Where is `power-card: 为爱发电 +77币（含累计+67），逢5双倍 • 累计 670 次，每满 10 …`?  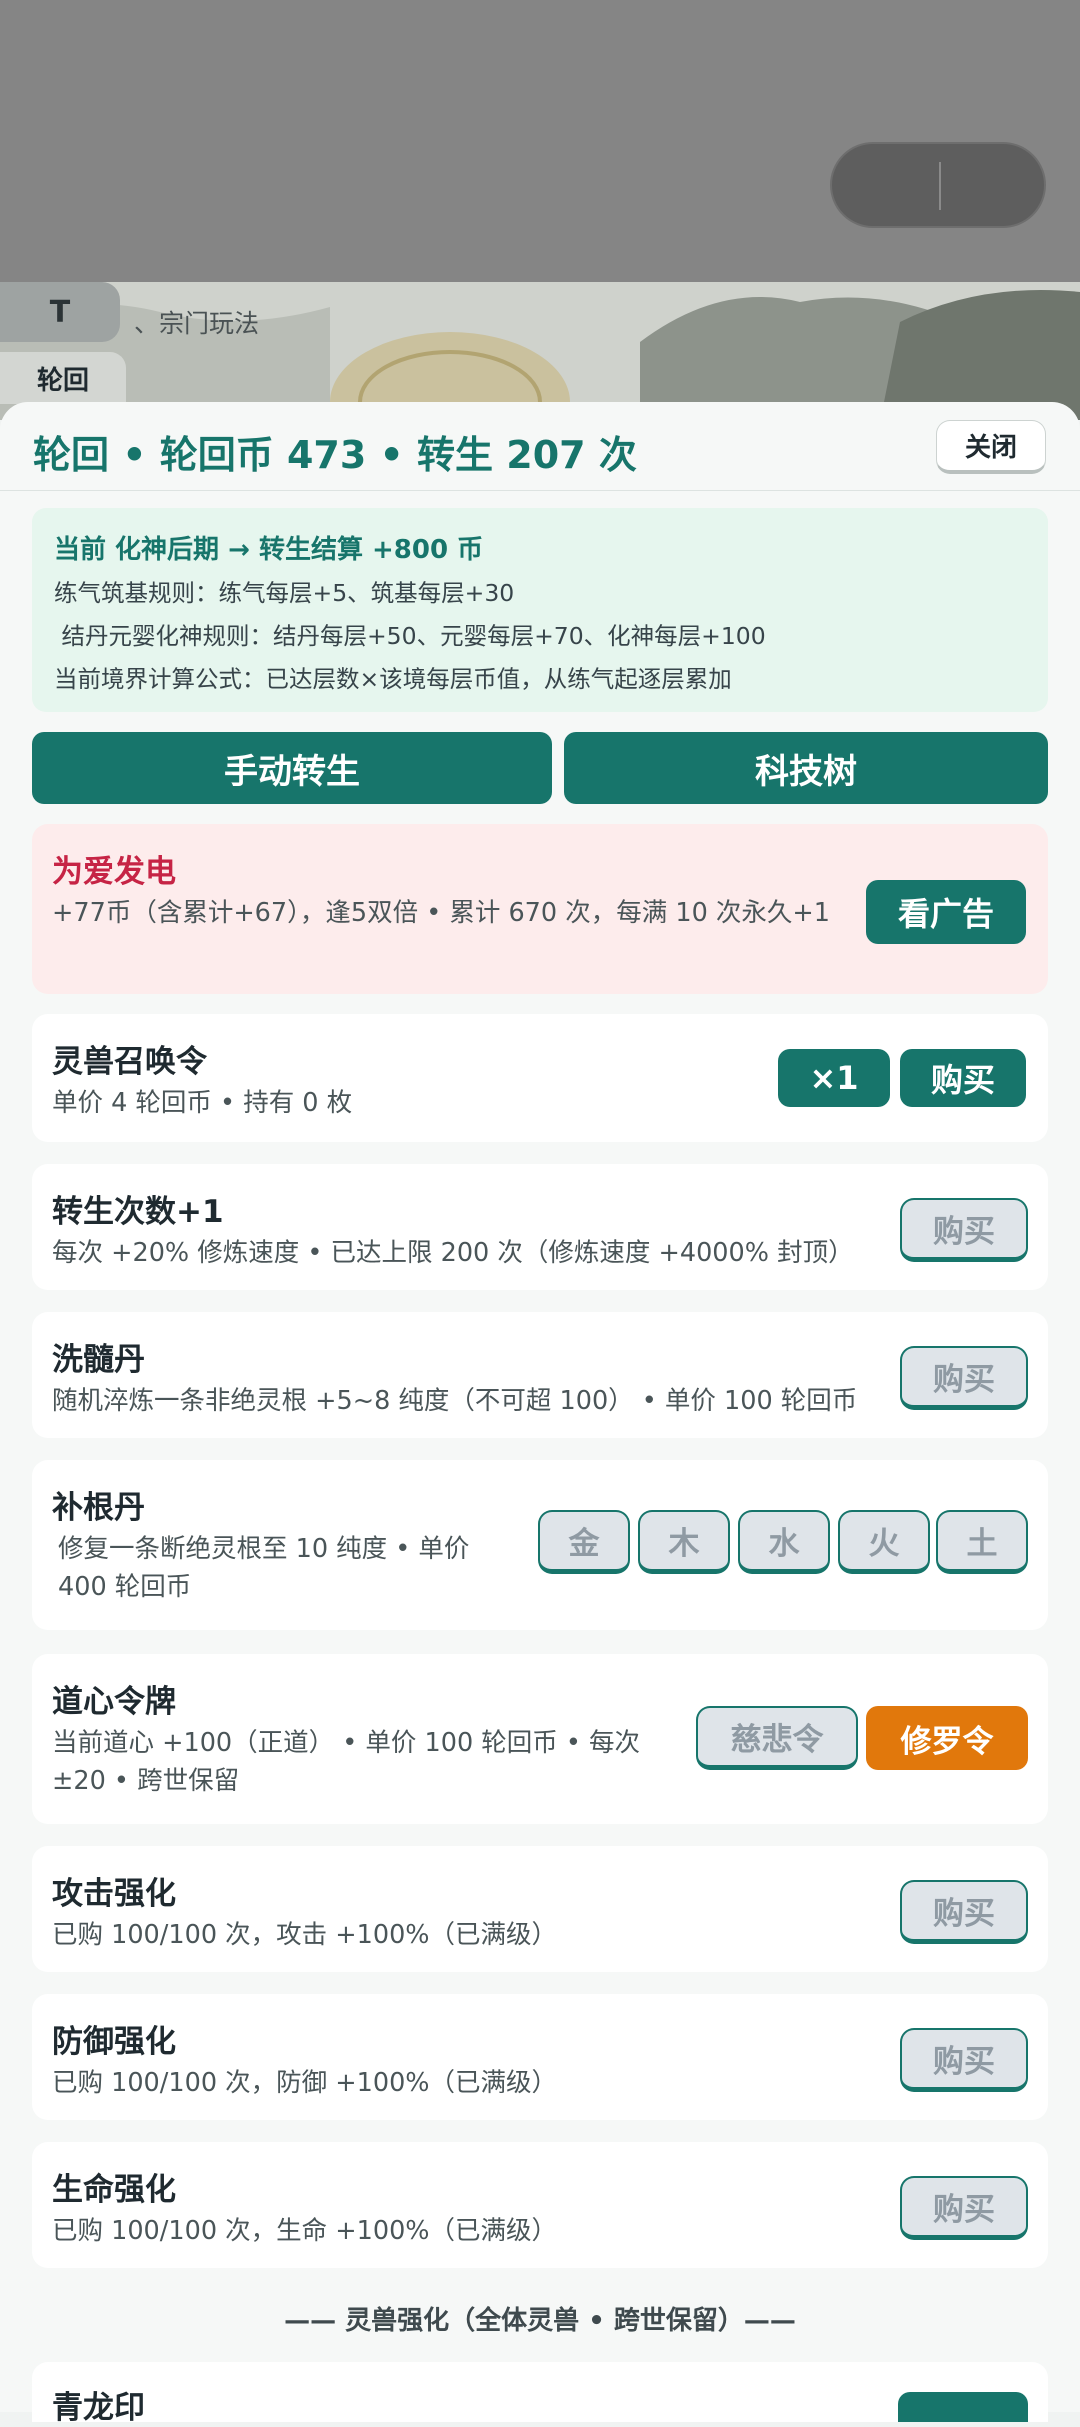
power-card: 为爱发电 +77币（含累计+67），逢5双倍 • 累计 670 次，每满 10 … is located at coordinates (540, 909).